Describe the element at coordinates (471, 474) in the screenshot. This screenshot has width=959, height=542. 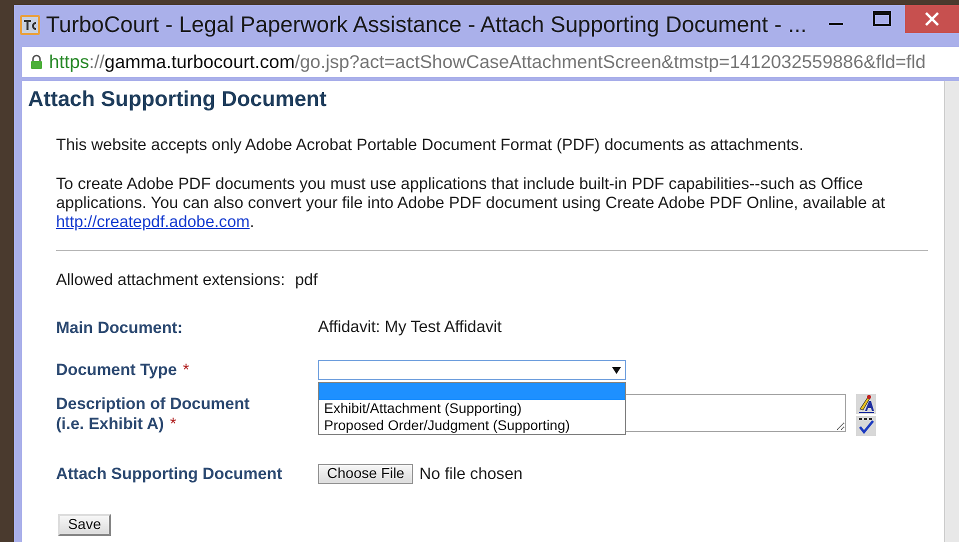
I see `file-status: No file chosen` at that location.